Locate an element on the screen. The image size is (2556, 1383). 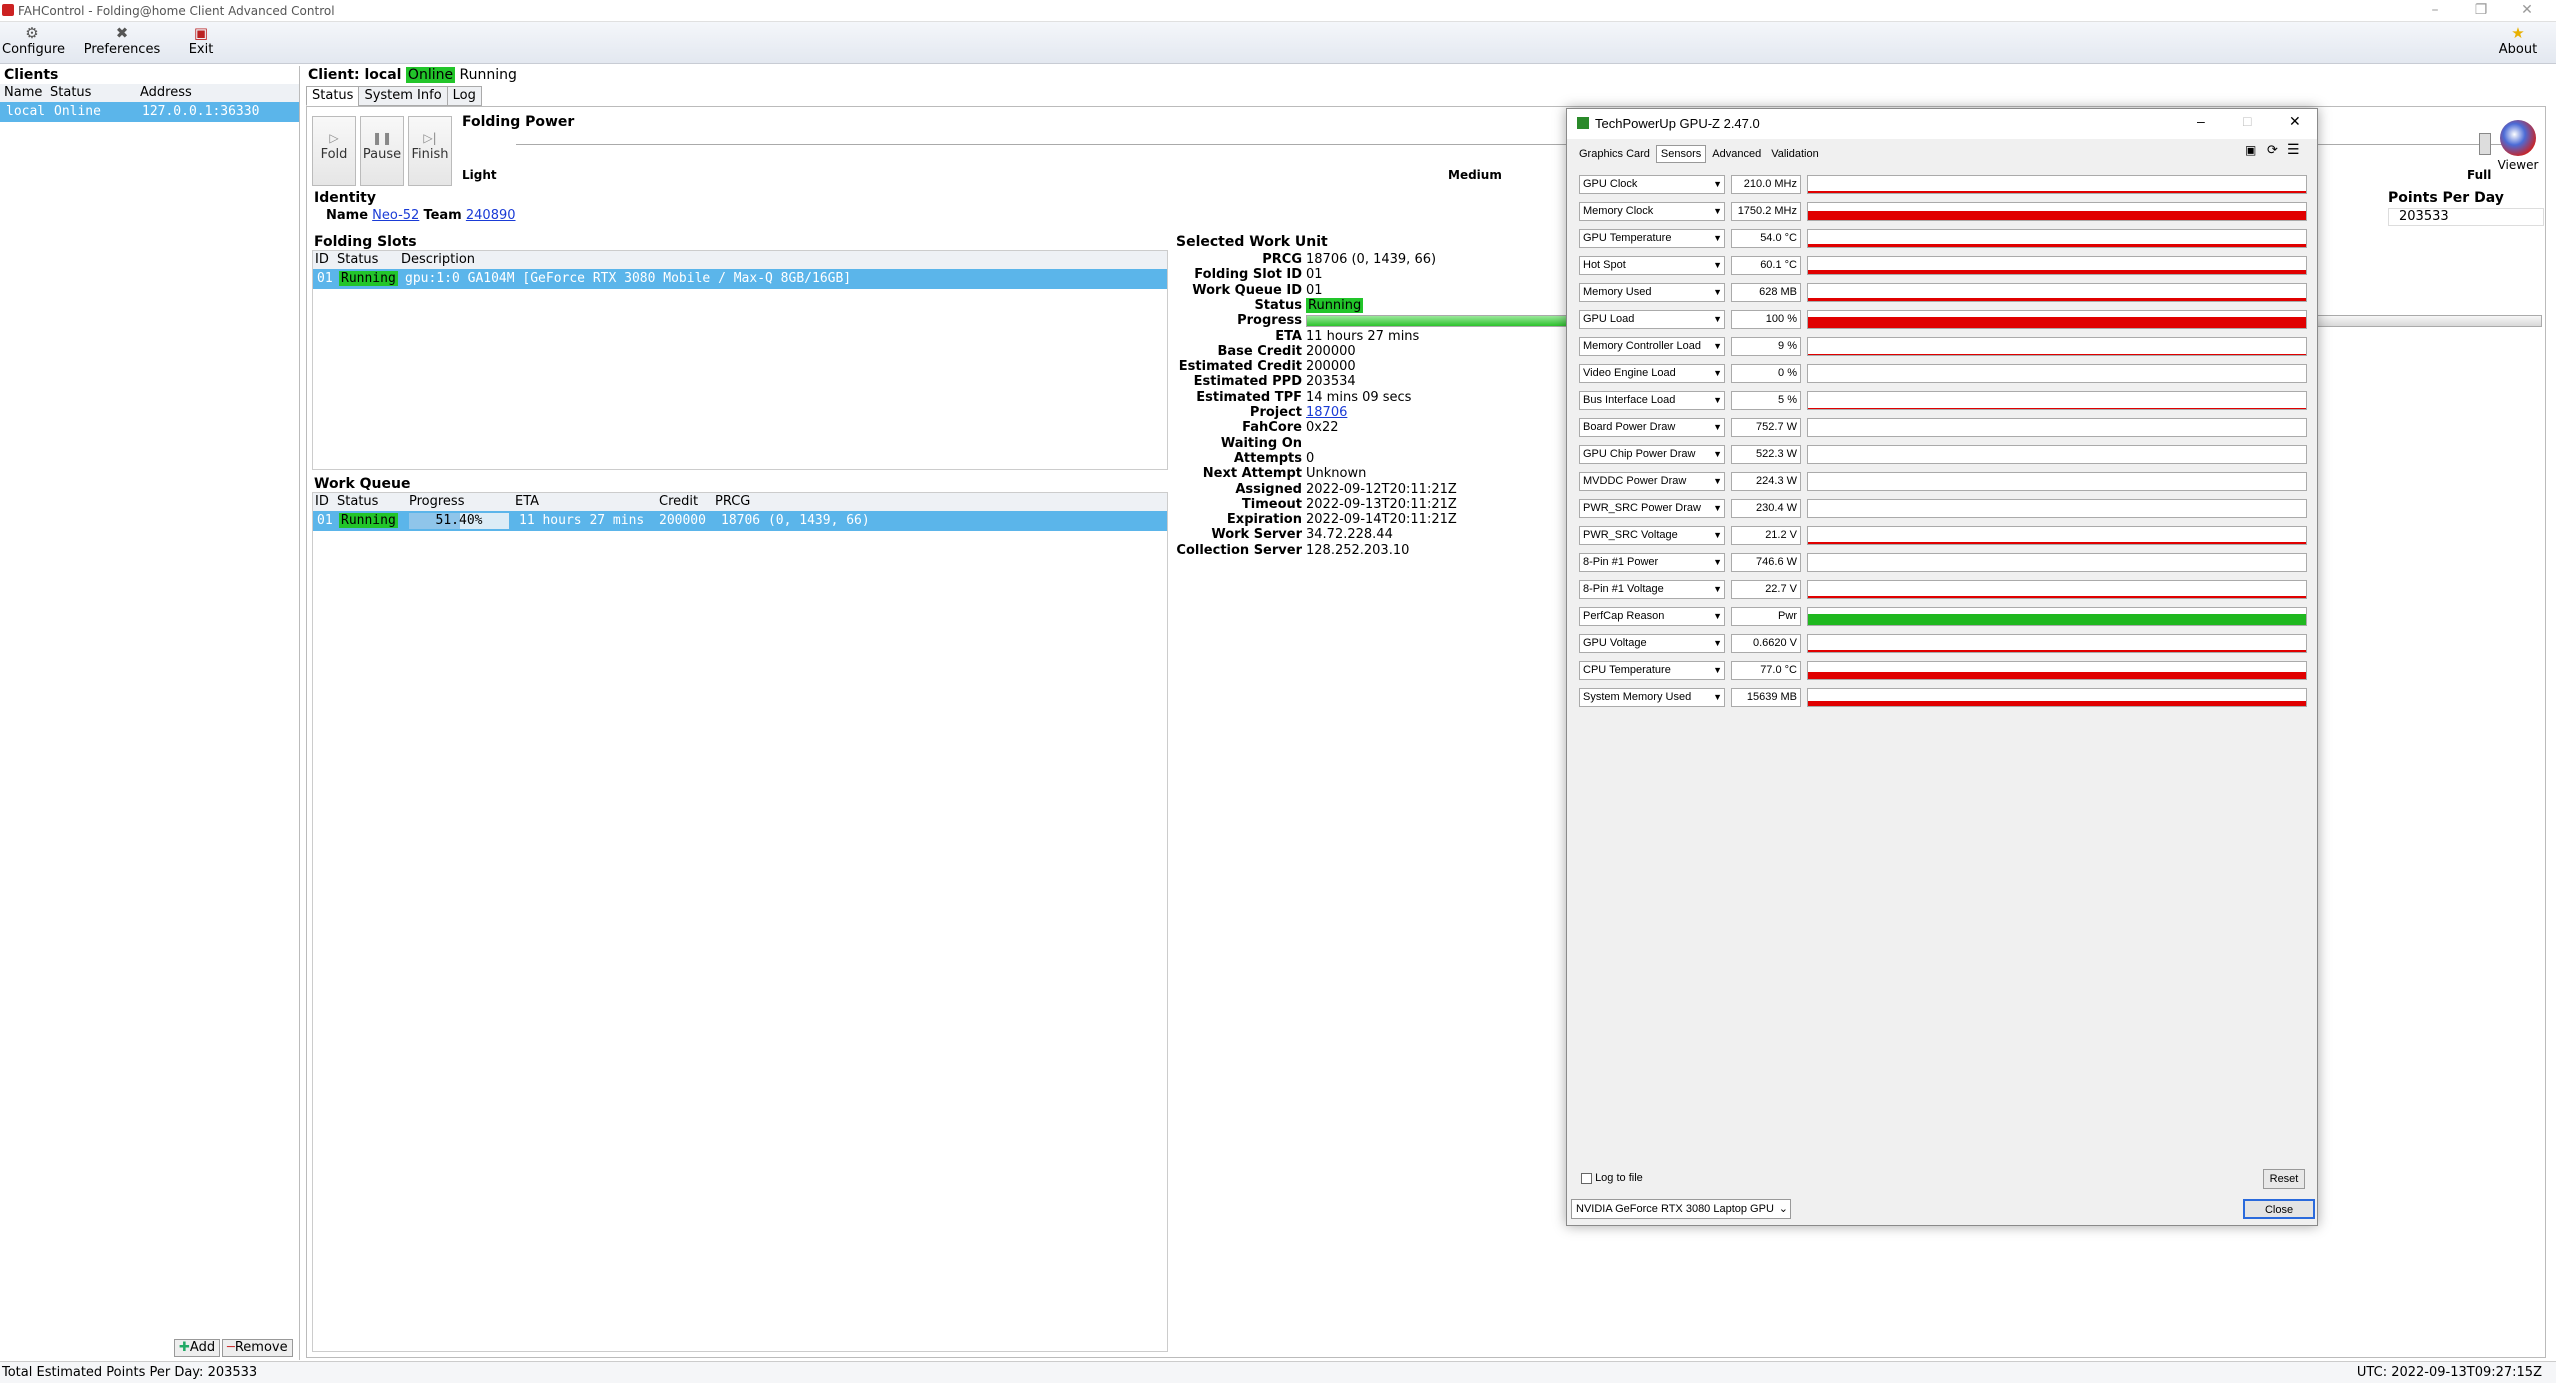
pause-button: ❚❚ Pause is located at coordinates (382, 151).